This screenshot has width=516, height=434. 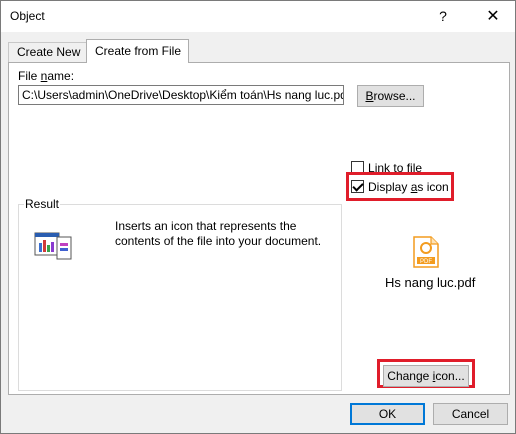 I want to click on tab-create-new: Create New, so click(x=48, y=52).